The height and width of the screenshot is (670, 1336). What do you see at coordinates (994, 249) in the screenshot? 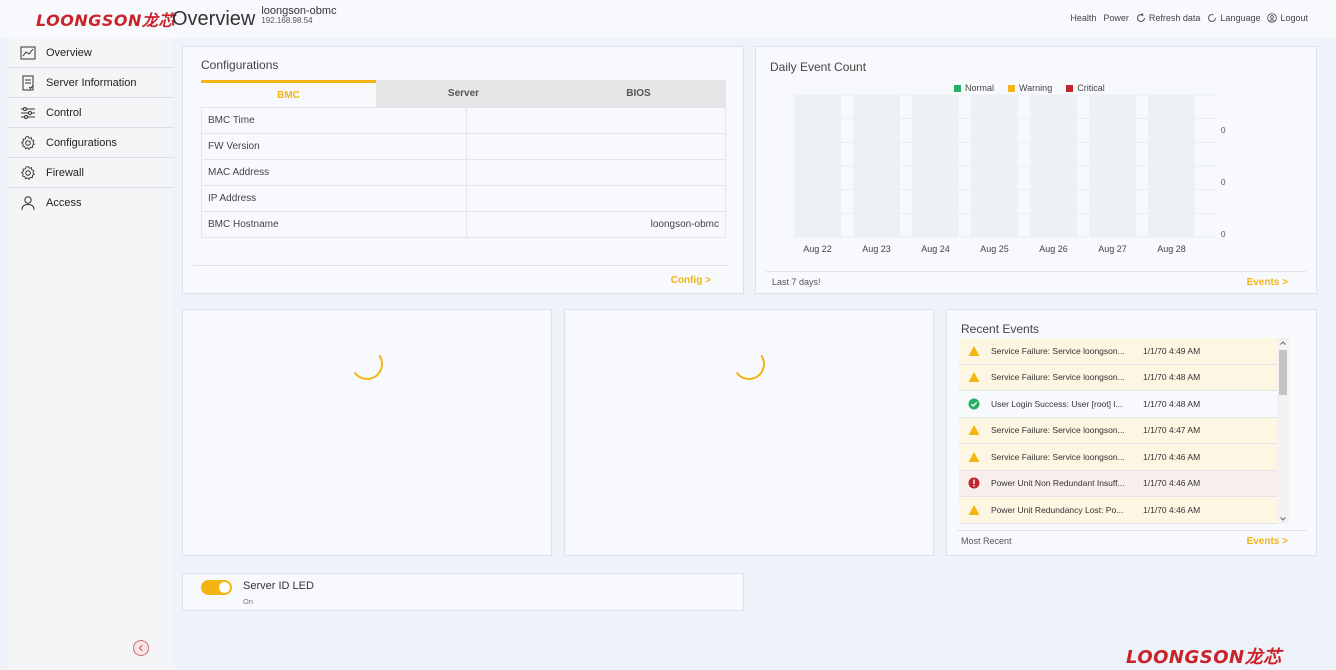
I see `x-tick-label: Aug 25` at bounding box center [994, 249].